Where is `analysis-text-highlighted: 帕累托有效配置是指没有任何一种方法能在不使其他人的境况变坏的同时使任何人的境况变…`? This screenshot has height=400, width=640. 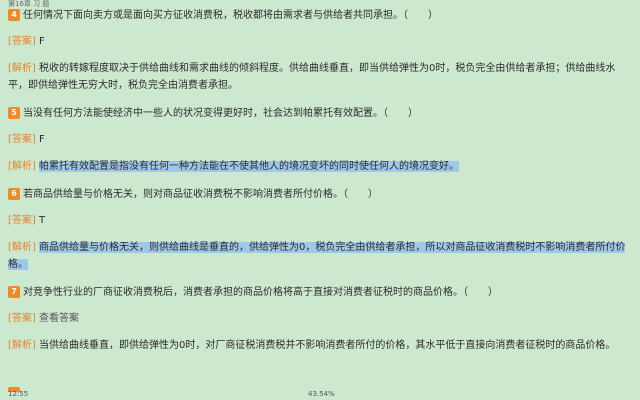 analysis-text-highlighted: 帕累托有效配置是指没有任何一种方法能在不使其他人的境况变坏的同时使任何人的境况变… is located at coordinates (249, 166).